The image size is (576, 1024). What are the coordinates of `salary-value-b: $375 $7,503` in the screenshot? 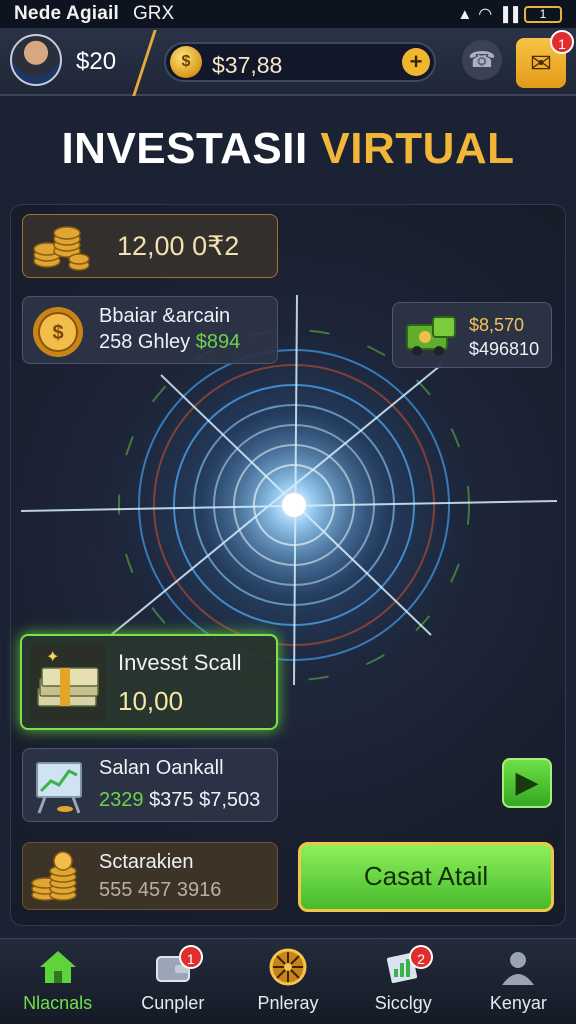 It's located at (205, 800).